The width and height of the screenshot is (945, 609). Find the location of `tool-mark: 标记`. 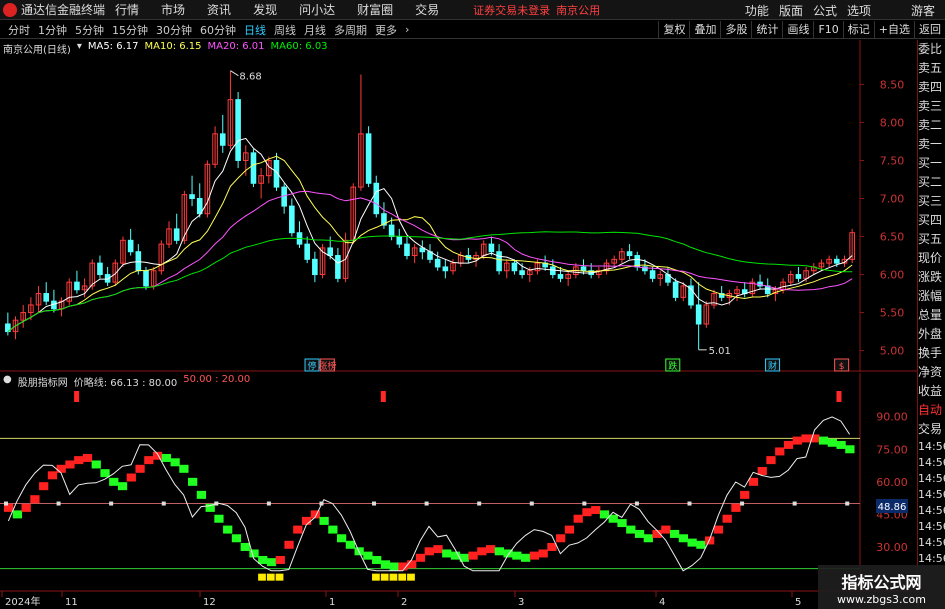

tool-mark: 标记 is located at coordinates (858, 30).